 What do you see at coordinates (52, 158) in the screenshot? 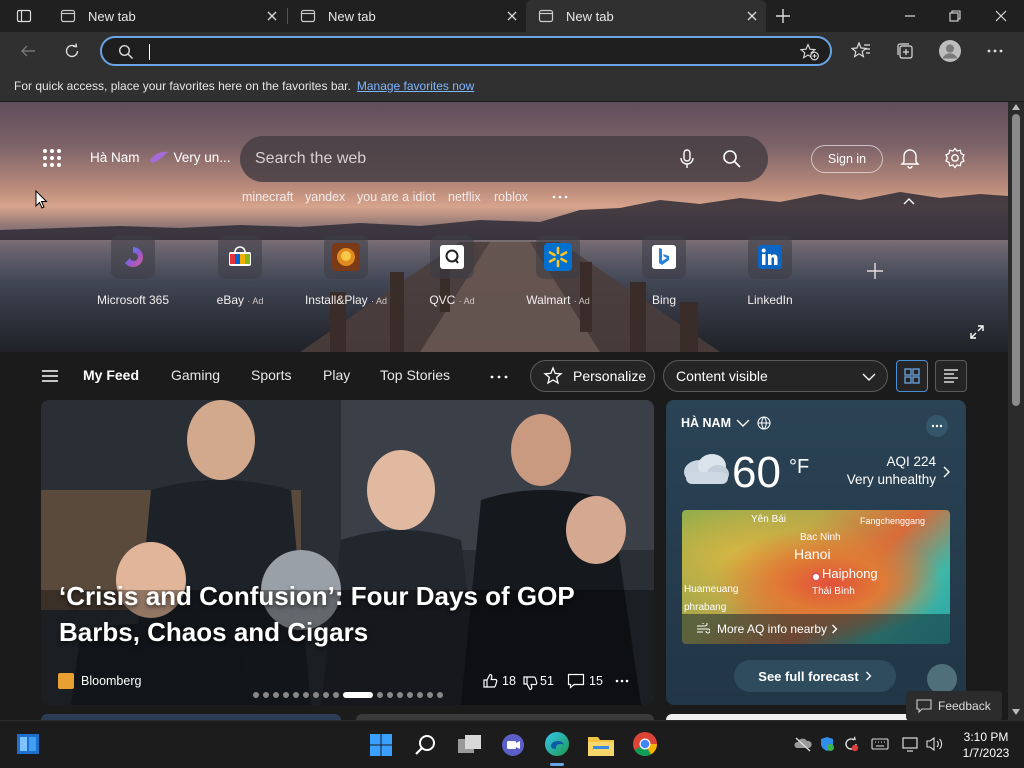
I see `apps-launcher-icon` at bounding box center [52, 158].